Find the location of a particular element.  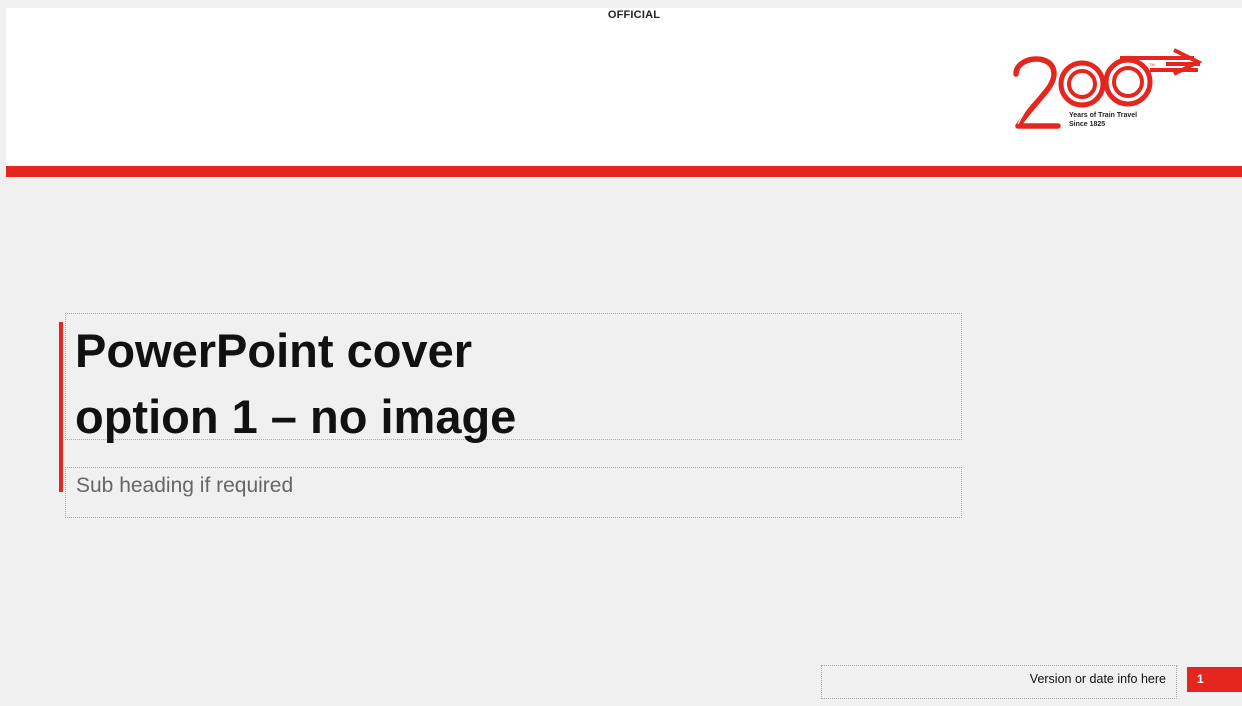

page-number-badge: 1 is located at coordinates (1214, 679).